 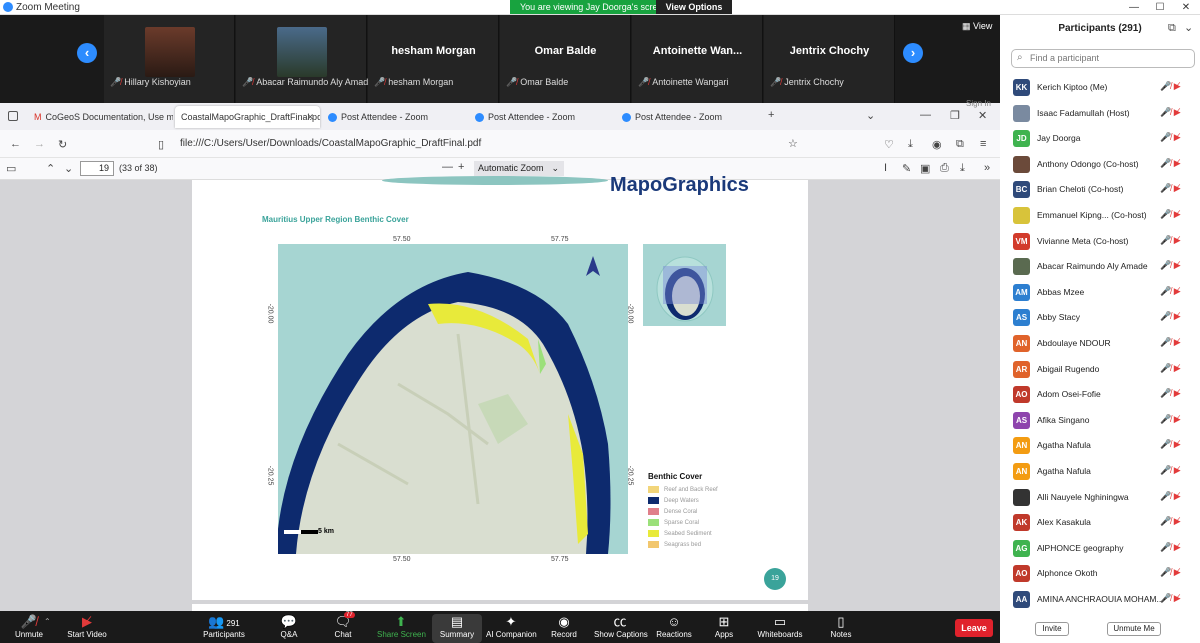 What do you see at coordinates (1188, 27) in the screenshot?
I see `close-panel-icon: ⌄` at bounding box center [1188, 27].